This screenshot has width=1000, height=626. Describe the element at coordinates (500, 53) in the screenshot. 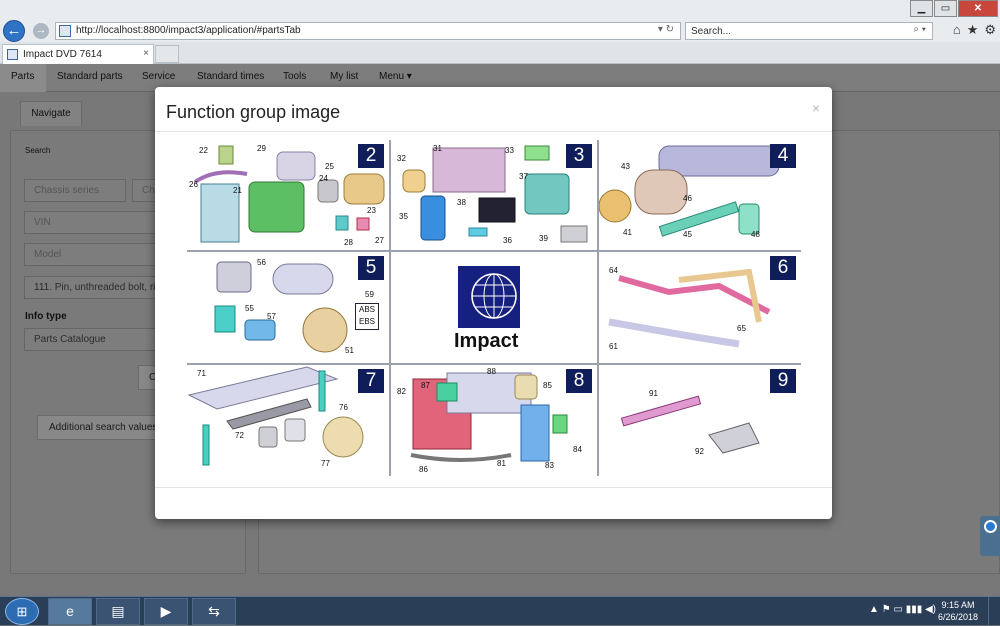

I see `browser-tabbar: Impact DVD 7614 ×` at that location.